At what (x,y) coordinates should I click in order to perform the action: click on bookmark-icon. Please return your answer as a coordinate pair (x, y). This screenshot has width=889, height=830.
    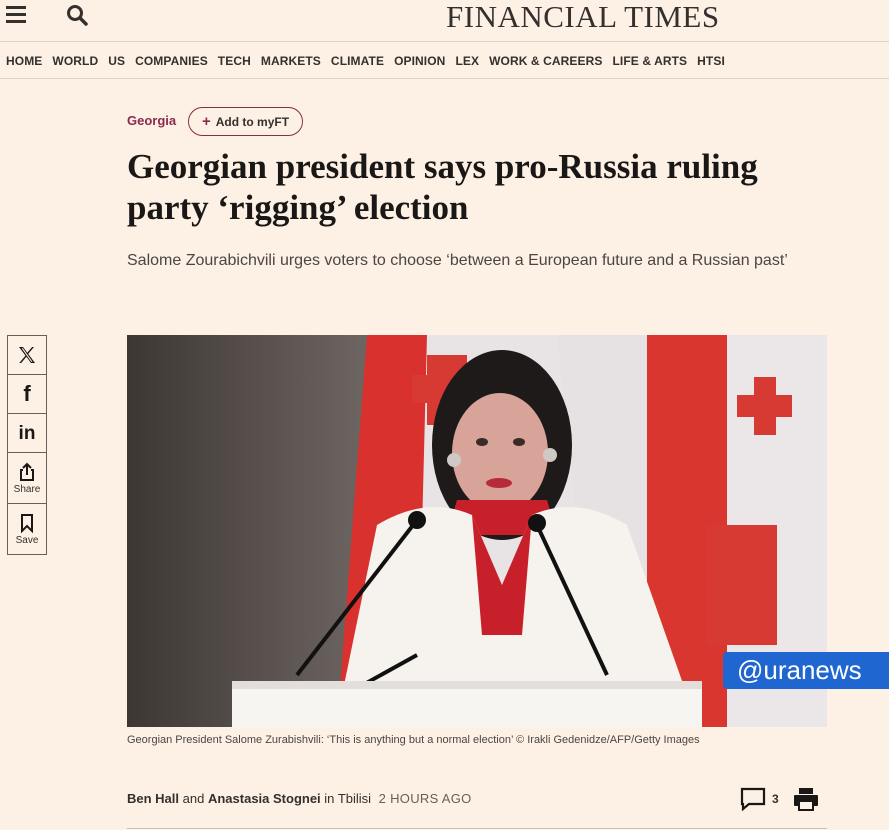
    Looking at the image, I should click on (27, 523).